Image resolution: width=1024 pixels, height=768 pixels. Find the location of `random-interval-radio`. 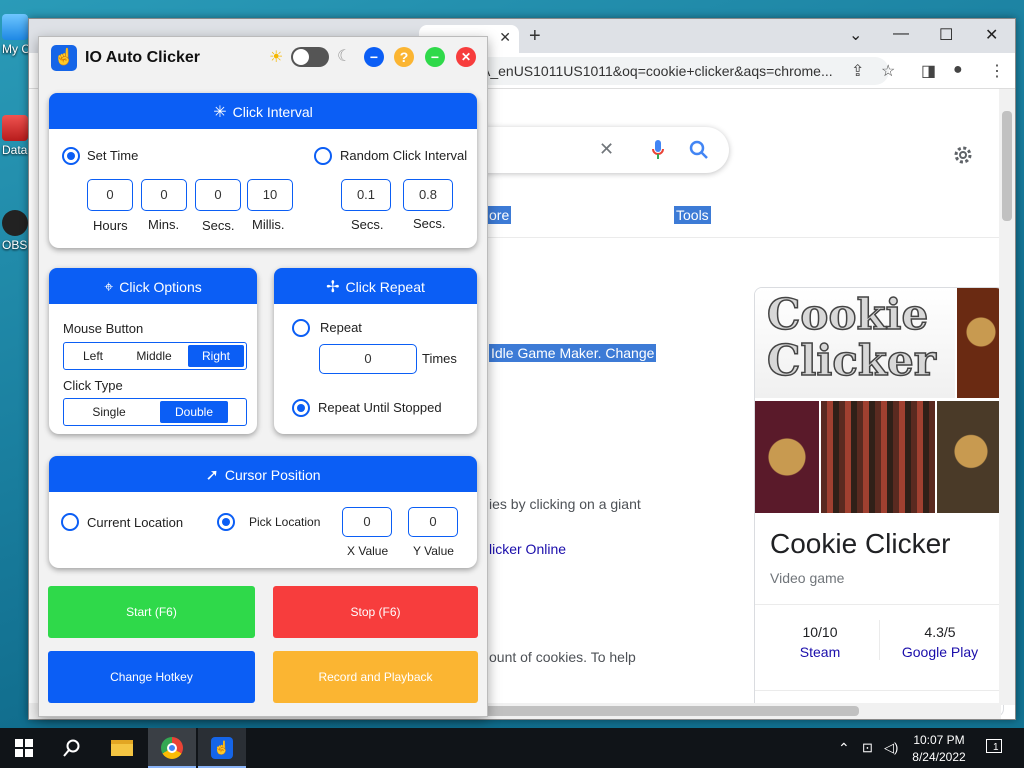

random-interval-radio is located at coordinates (323, 156).